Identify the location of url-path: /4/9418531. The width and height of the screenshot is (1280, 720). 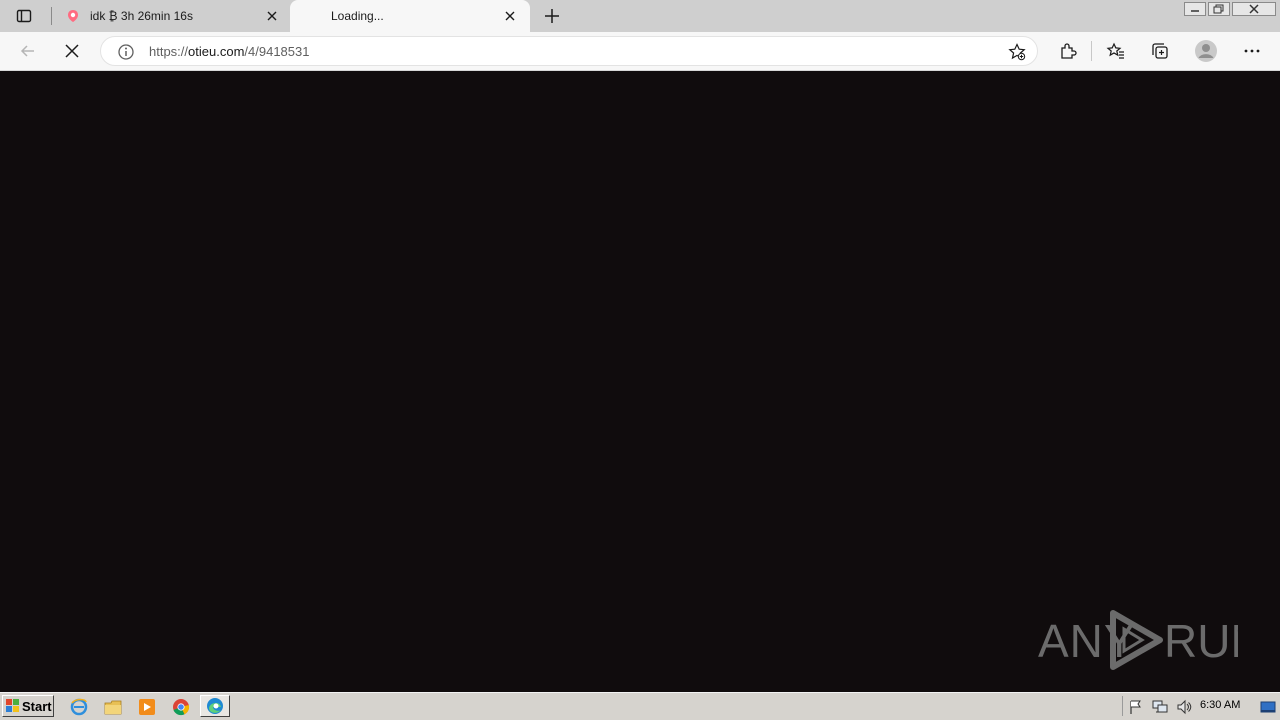
(277, 51).